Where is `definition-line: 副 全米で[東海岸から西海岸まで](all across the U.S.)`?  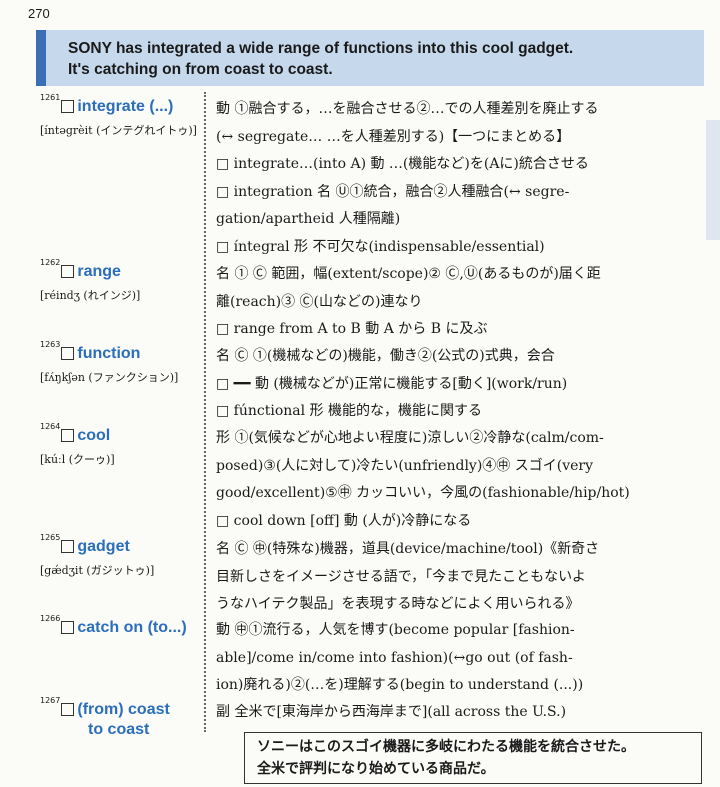 definition-line: 副 全米で[東海岸から西海岸まで](all across the U.S.) is located at coordinates (391, 712).